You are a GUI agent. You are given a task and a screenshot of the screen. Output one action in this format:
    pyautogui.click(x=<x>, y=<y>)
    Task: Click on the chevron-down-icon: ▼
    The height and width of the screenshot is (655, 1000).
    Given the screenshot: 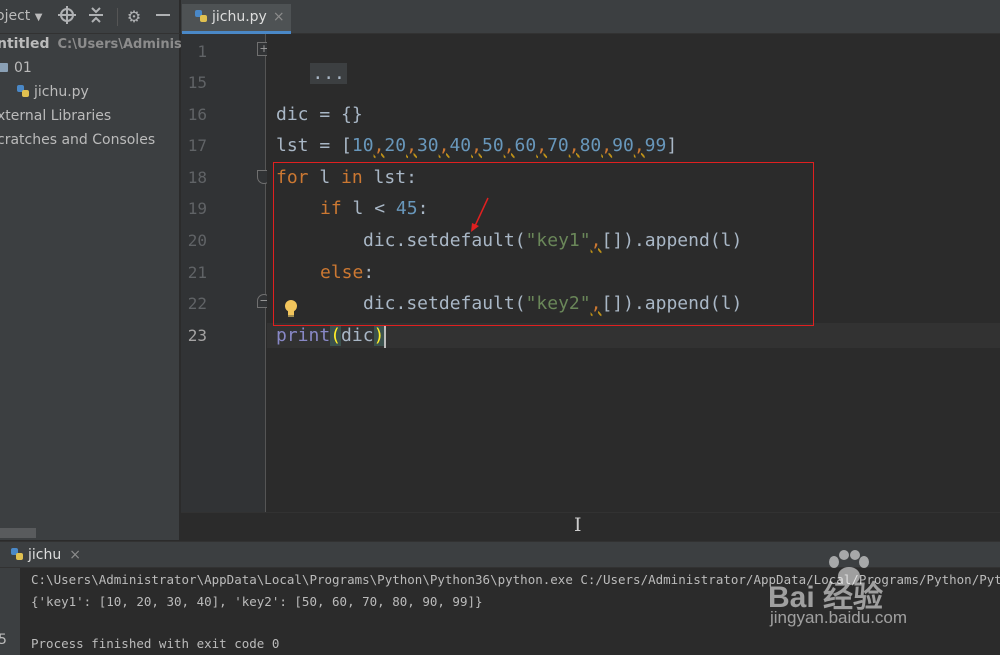 What is the action you would take?
    pyautogui.click(x=38, y=17)
    